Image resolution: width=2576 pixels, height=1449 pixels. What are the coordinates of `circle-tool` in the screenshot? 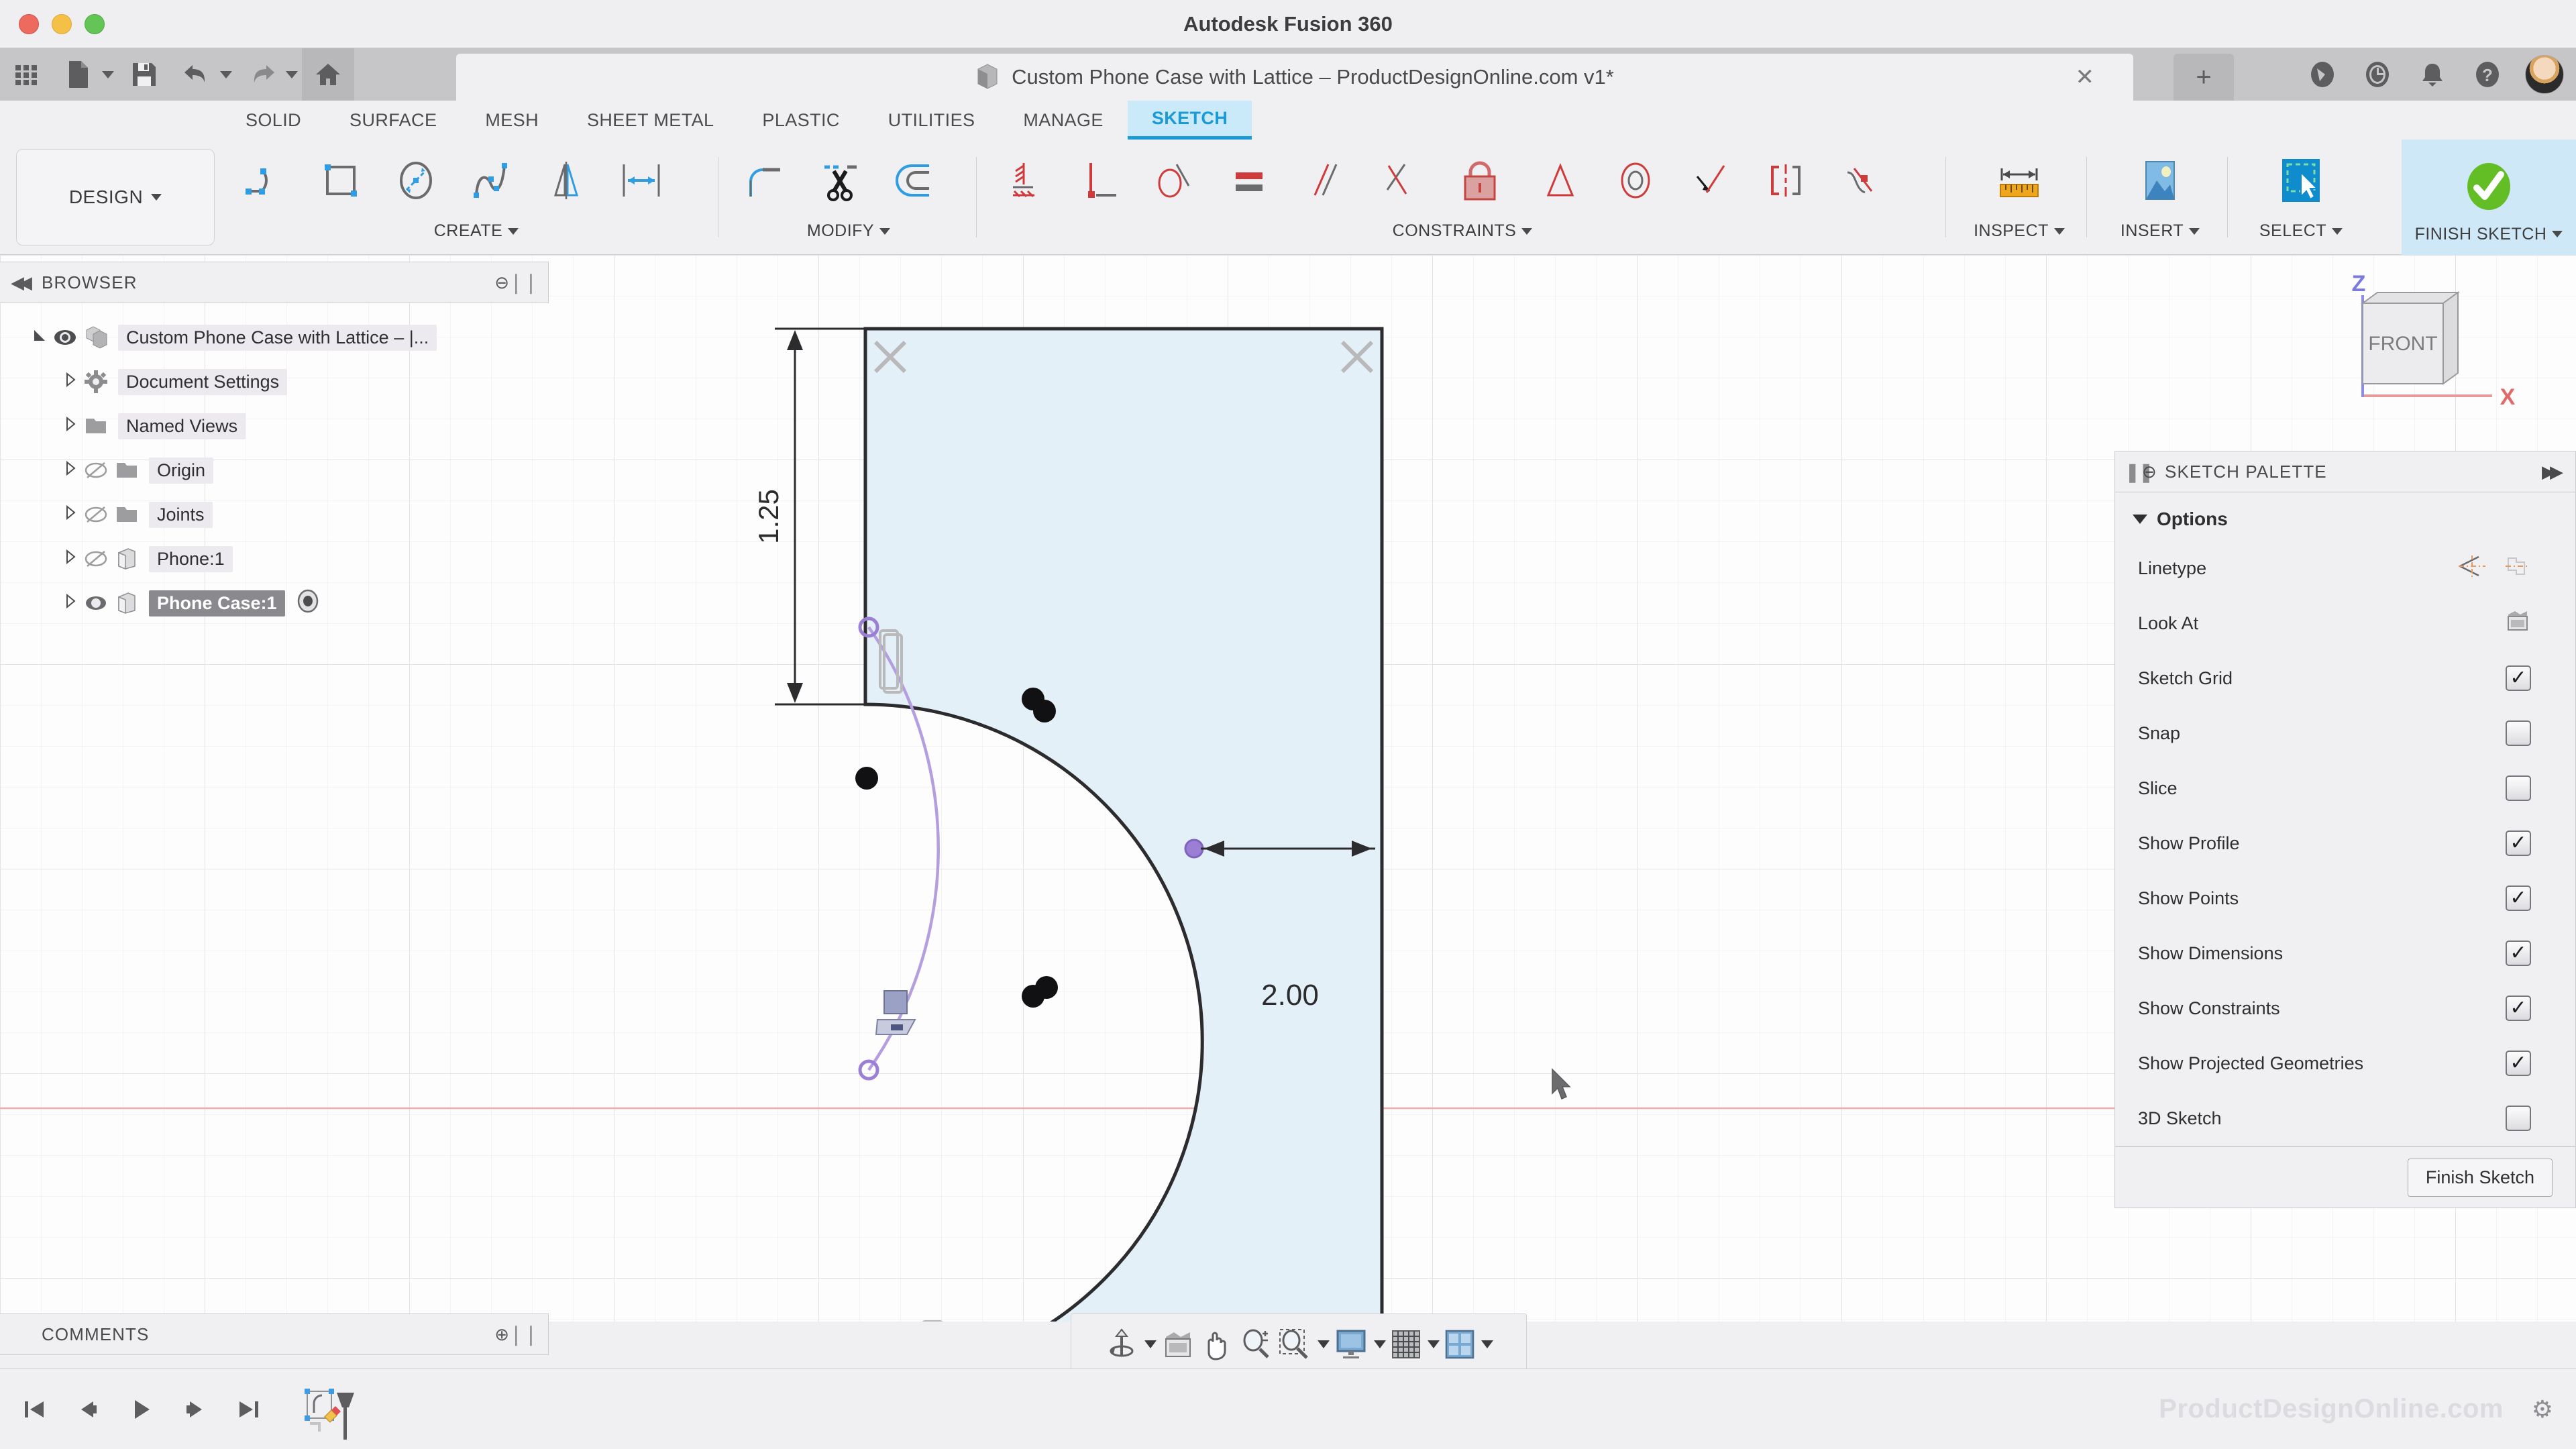 It's located at (415, 180).